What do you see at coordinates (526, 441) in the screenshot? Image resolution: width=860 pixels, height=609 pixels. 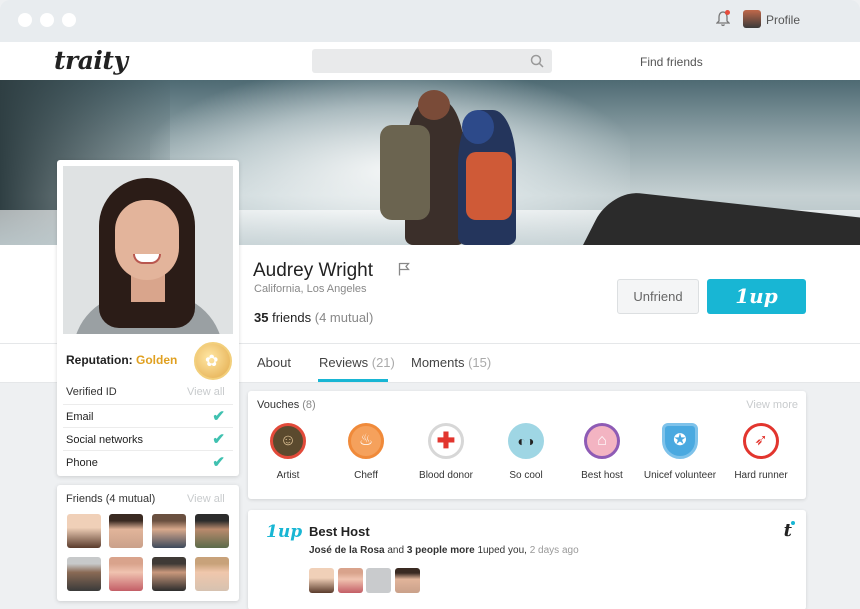 I see `sunglasses-icon: ◐◑` at bounding box center [526, 441].